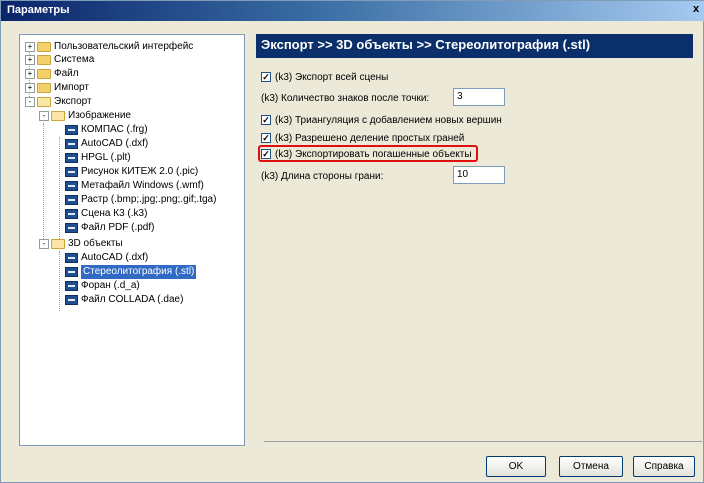 The width and height of the screenshot is (704, 483). What do you see at coordinates (132, 299) in the screenshot?
I see `tree-item-label: Файл COLLADA (.dae)` at bounding box center [132, 299].